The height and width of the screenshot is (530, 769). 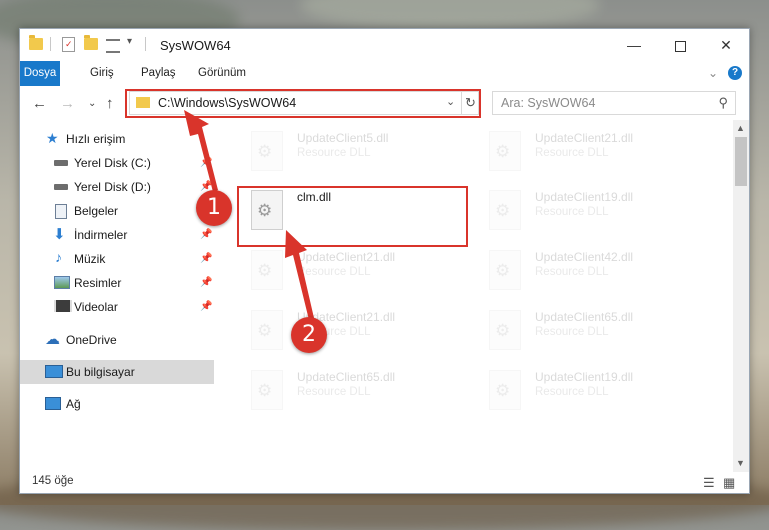 I want to click on sidebar-item-documents: Belgeler 📌, so click(x=117, y=211).